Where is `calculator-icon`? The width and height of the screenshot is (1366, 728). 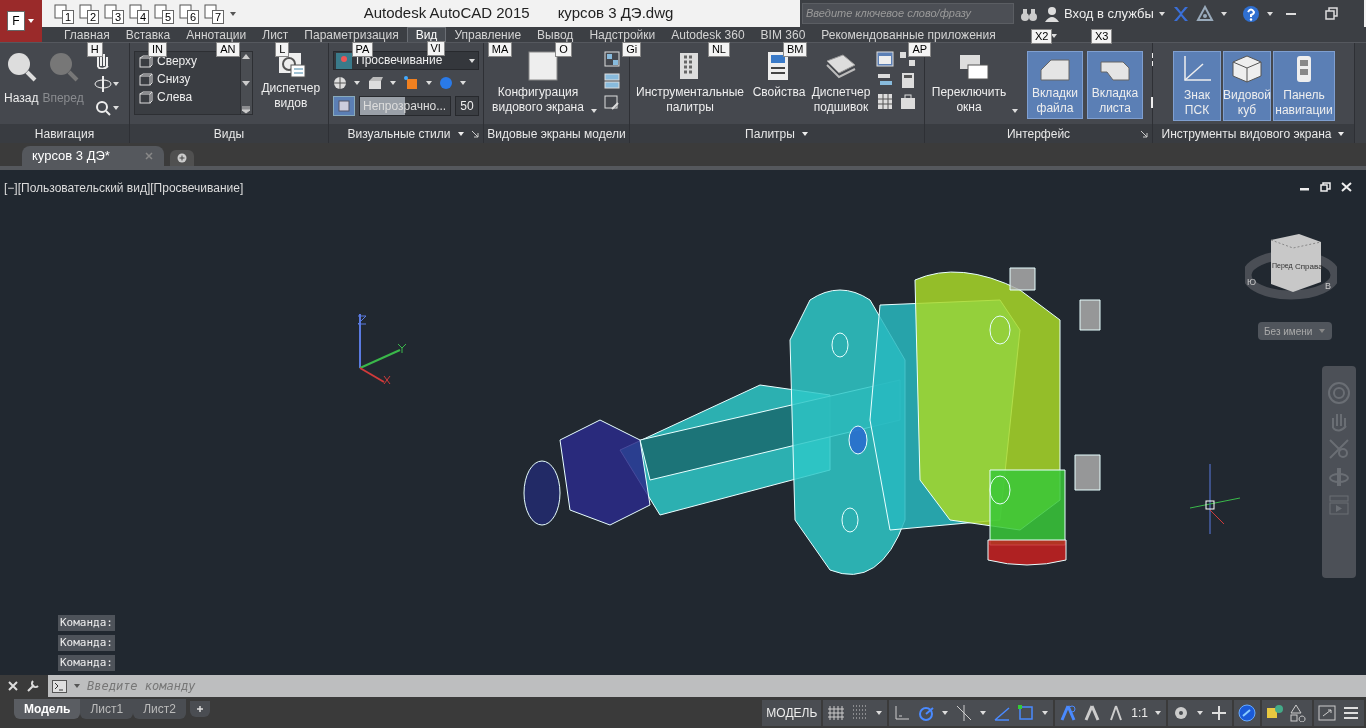 calculator-icon is located at coordinates (908, 80).